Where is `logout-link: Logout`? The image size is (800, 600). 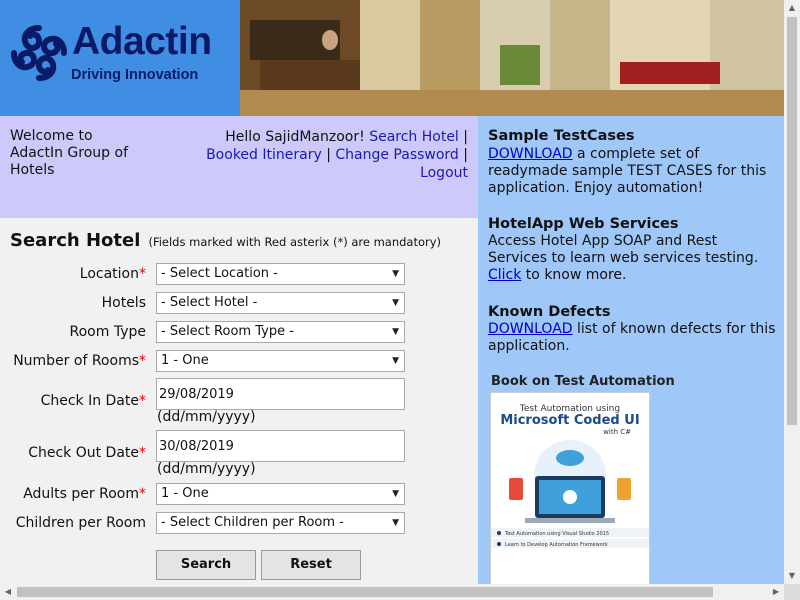 logout-link: Logout is located at coordinates (444, 173).